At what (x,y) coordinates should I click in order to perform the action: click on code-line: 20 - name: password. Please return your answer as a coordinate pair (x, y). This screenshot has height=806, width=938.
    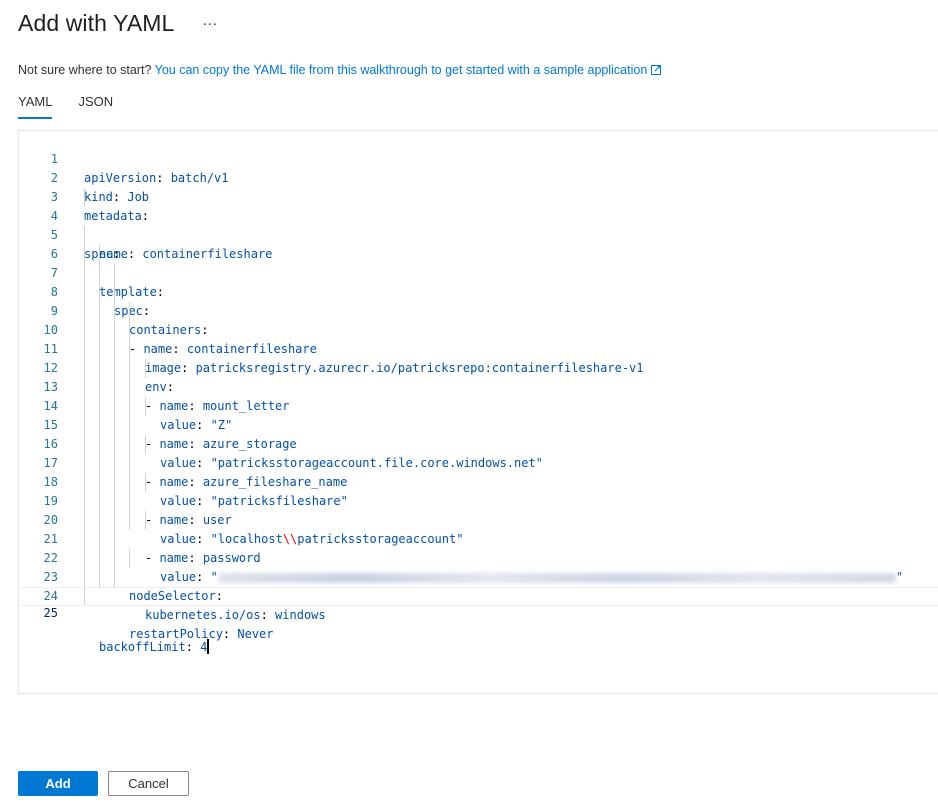
    Looking at the image, I should click on (478, 528).